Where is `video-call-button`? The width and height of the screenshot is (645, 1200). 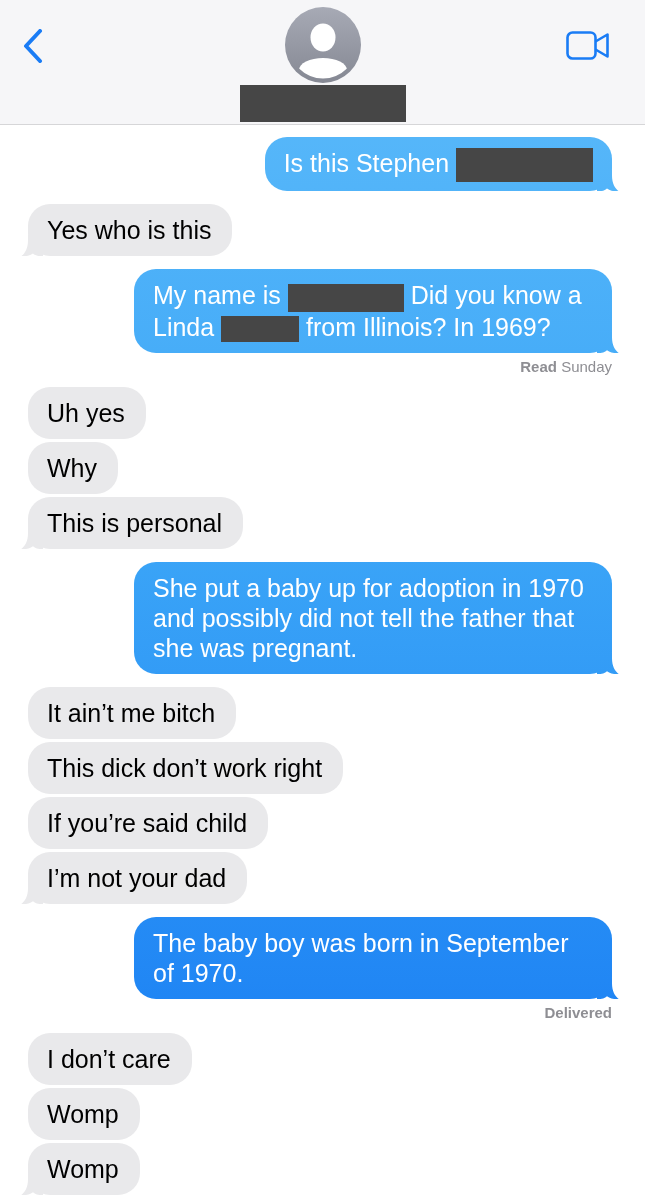 video-call-button is located at coordinates (588, 45).